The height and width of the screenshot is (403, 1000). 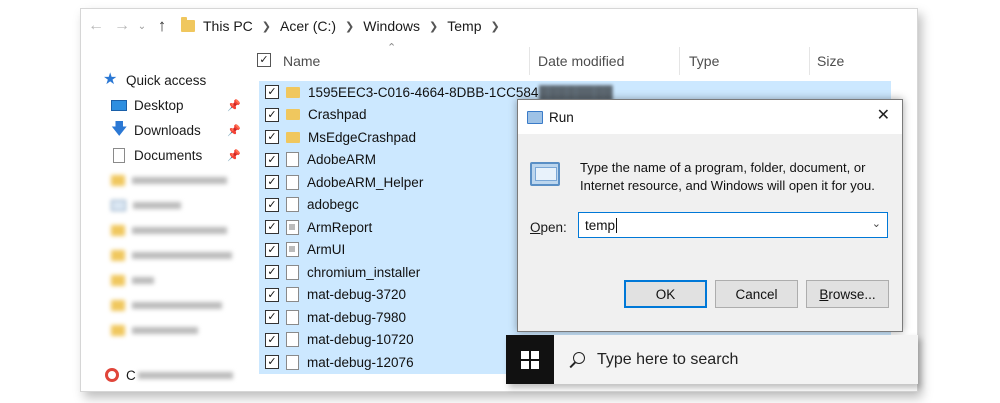 I want to click on select-all-checkbox: ✓, so click(x=264, y=60).